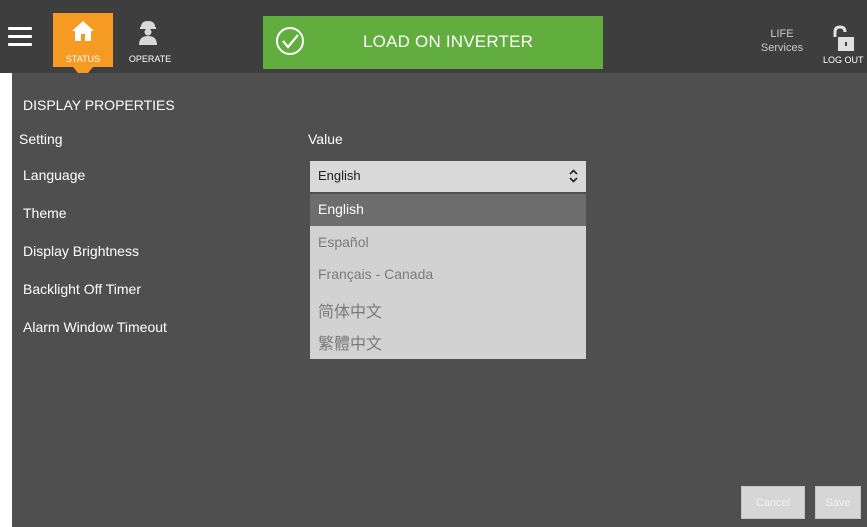 This screenshot has width=867, height=527. I want to click on nav-status-button: STATUS, so click(83, 46).